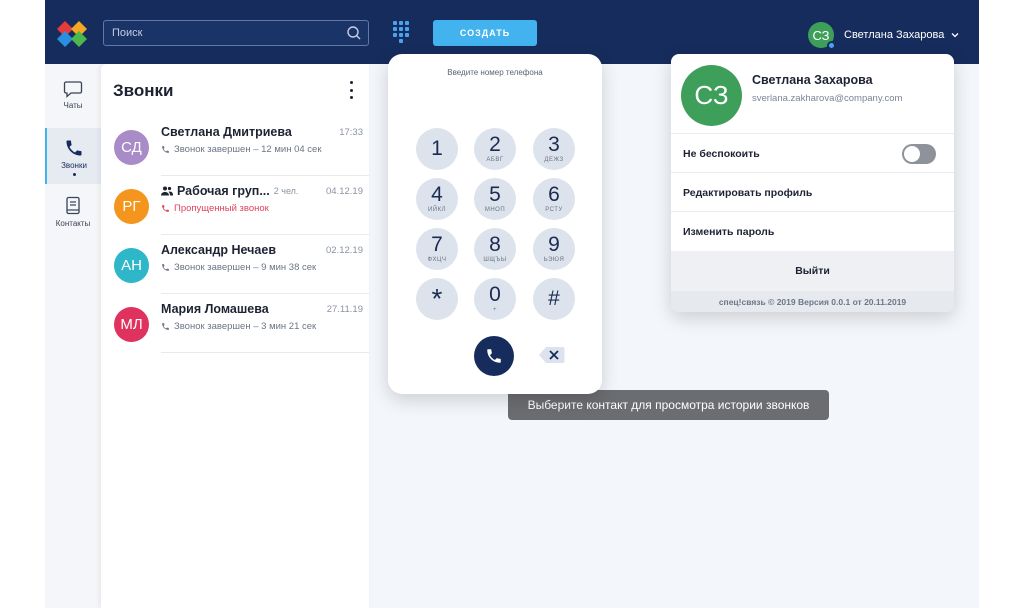 Image resolution: width=1024 pixels, height=608 pixels. What do you see at coordinates (554, 159) in the screenshot?
I see `key-letters: ДЕЖЗ` at bounding box center [554, 159].